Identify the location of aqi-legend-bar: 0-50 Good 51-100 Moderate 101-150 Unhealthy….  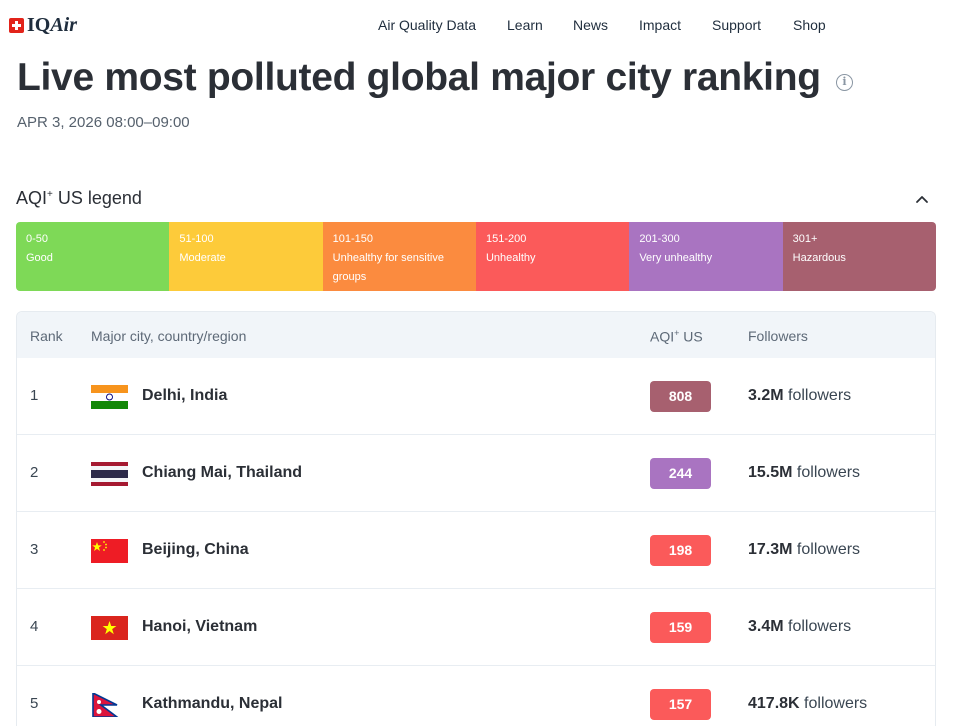
(476, 256).